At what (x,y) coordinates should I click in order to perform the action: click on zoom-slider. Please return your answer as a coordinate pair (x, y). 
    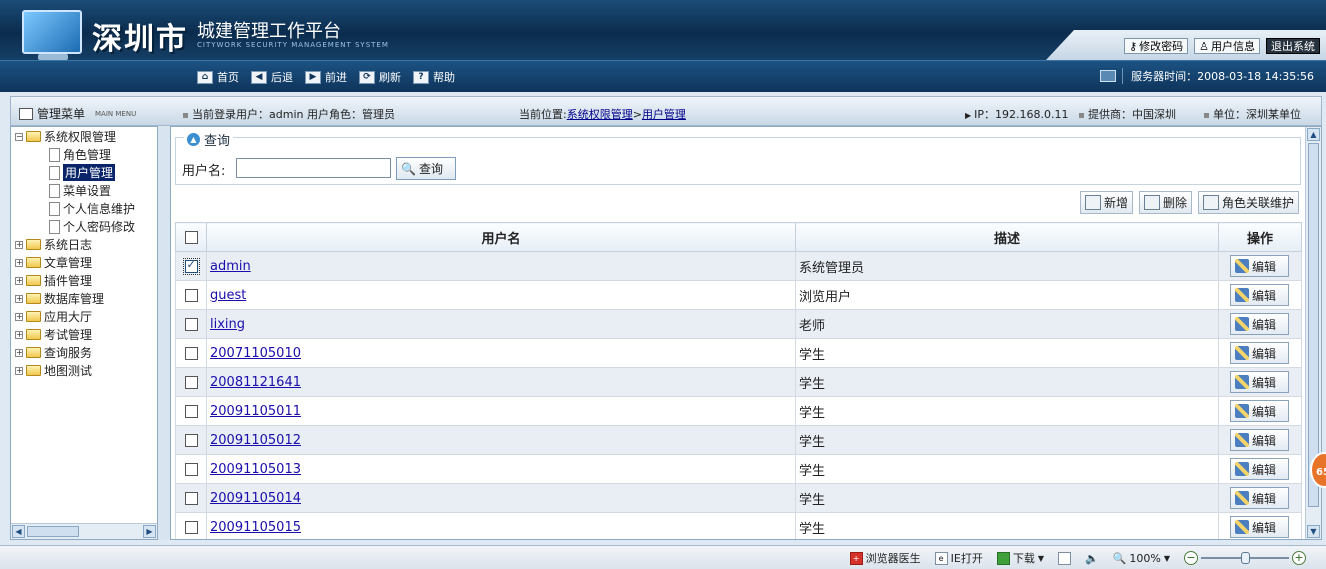
    Looking at the image, I should click on (1245, 558).